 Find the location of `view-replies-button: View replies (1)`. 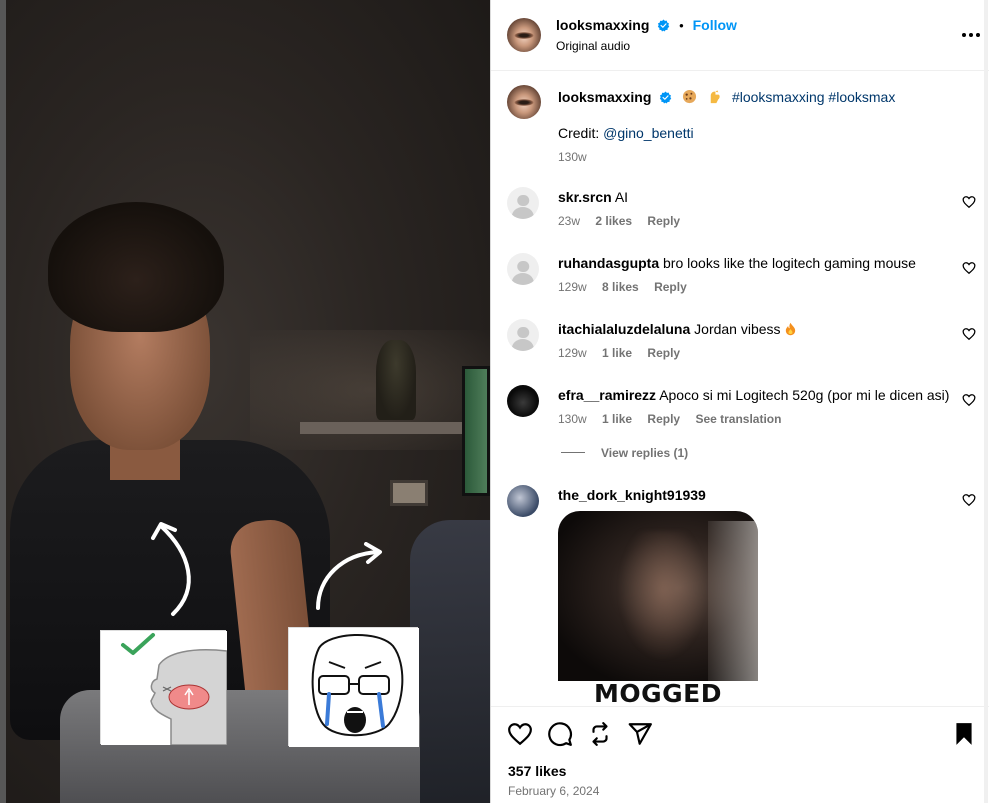

view-replies-button: View replies (1) is located at coordinates (624, 453).